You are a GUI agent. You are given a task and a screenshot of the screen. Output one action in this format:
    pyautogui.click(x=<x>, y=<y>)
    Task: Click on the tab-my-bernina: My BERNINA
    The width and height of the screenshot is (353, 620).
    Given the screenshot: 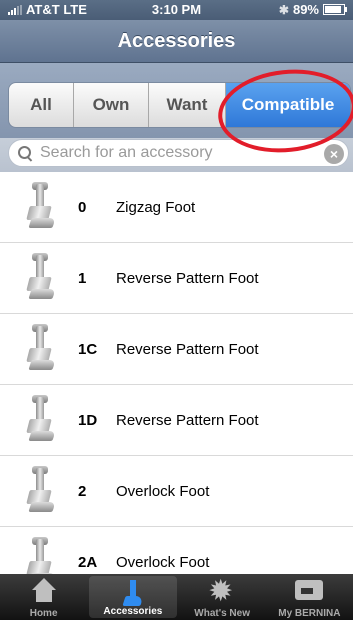 What is the action you would take?
    pyautogui.click(x=309, y=597)
    